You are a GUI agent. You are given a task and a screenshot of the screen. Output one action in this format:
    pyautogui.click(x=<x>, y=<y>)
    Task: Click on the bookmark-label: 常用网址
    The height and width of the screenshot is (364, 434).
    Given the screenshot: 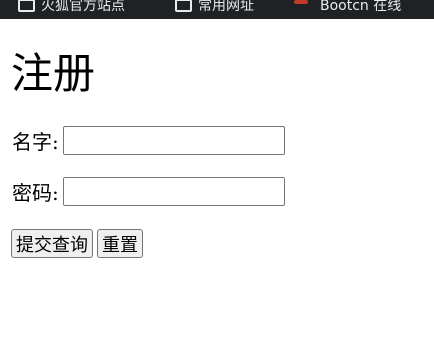 What is the action you would take?
    pyautogui.click(x=226, y=7)
    